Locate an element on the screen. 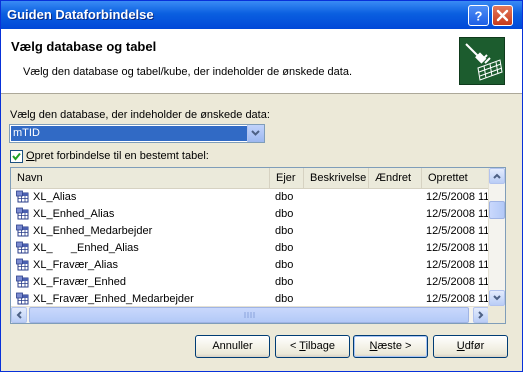 The height and width of the screenshot is (372, 523). dropdown-arrow-button is located at coordinates (255, 133).